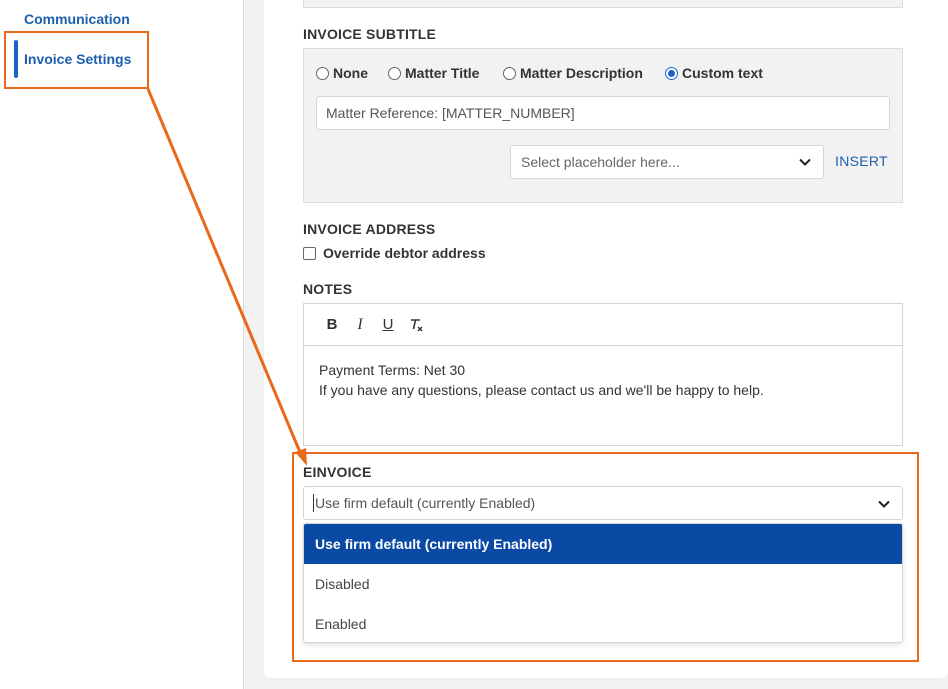 This screenshot has width=948, height=689. I want to click on bold-icon: B, so click(332, 325).